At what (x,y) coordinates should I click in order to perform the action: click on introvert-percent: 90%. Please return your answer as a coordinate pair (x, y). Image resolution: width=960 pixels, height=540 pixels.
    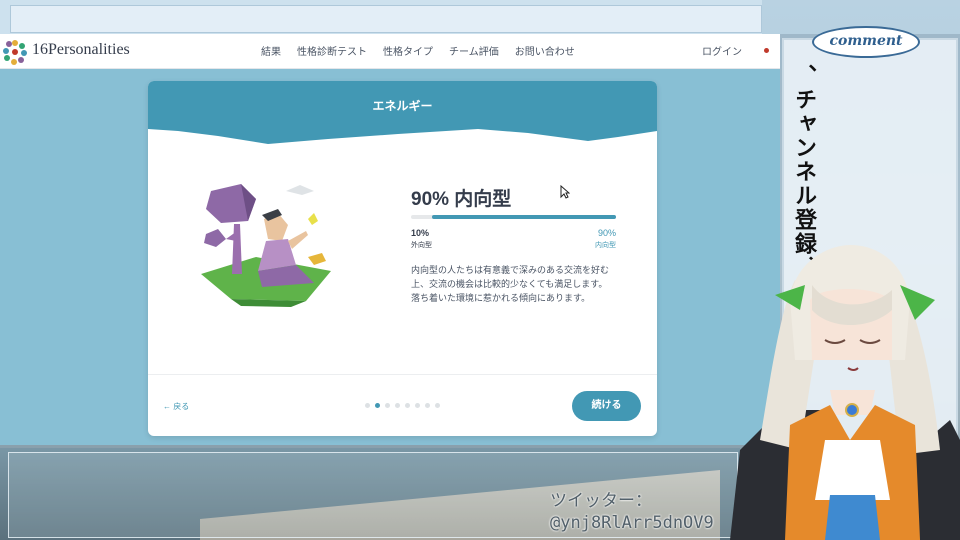
    Looking at the image, I should click on (606, 233).